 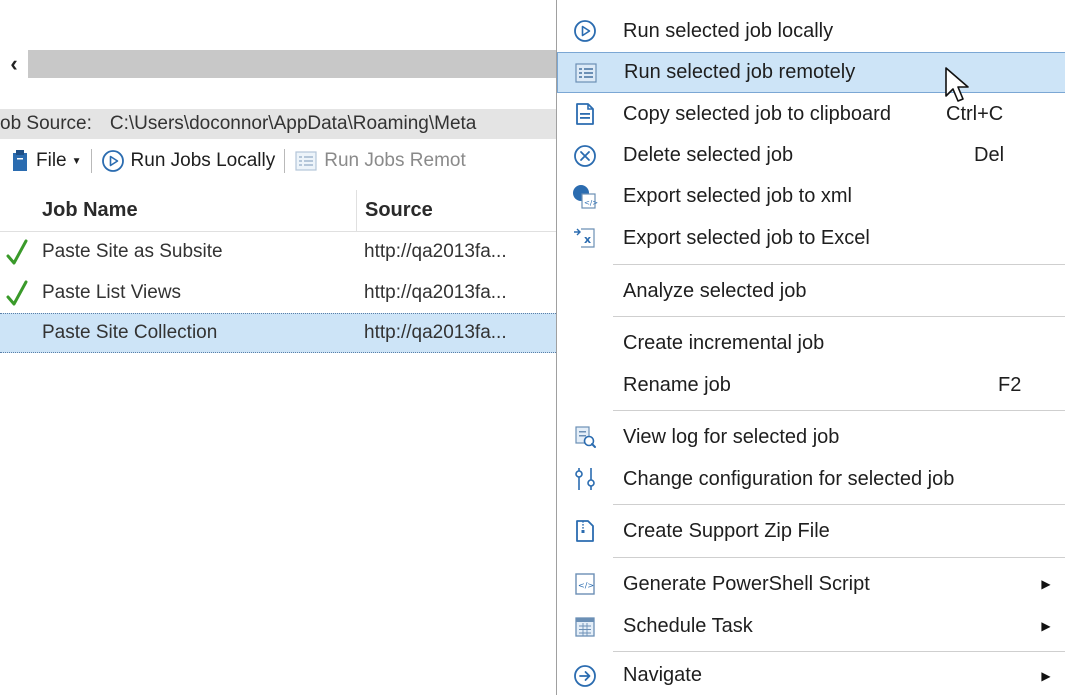 I want to click on menu-item-change-configuration: Change configuration for selected job, so click(x=811, y=479).